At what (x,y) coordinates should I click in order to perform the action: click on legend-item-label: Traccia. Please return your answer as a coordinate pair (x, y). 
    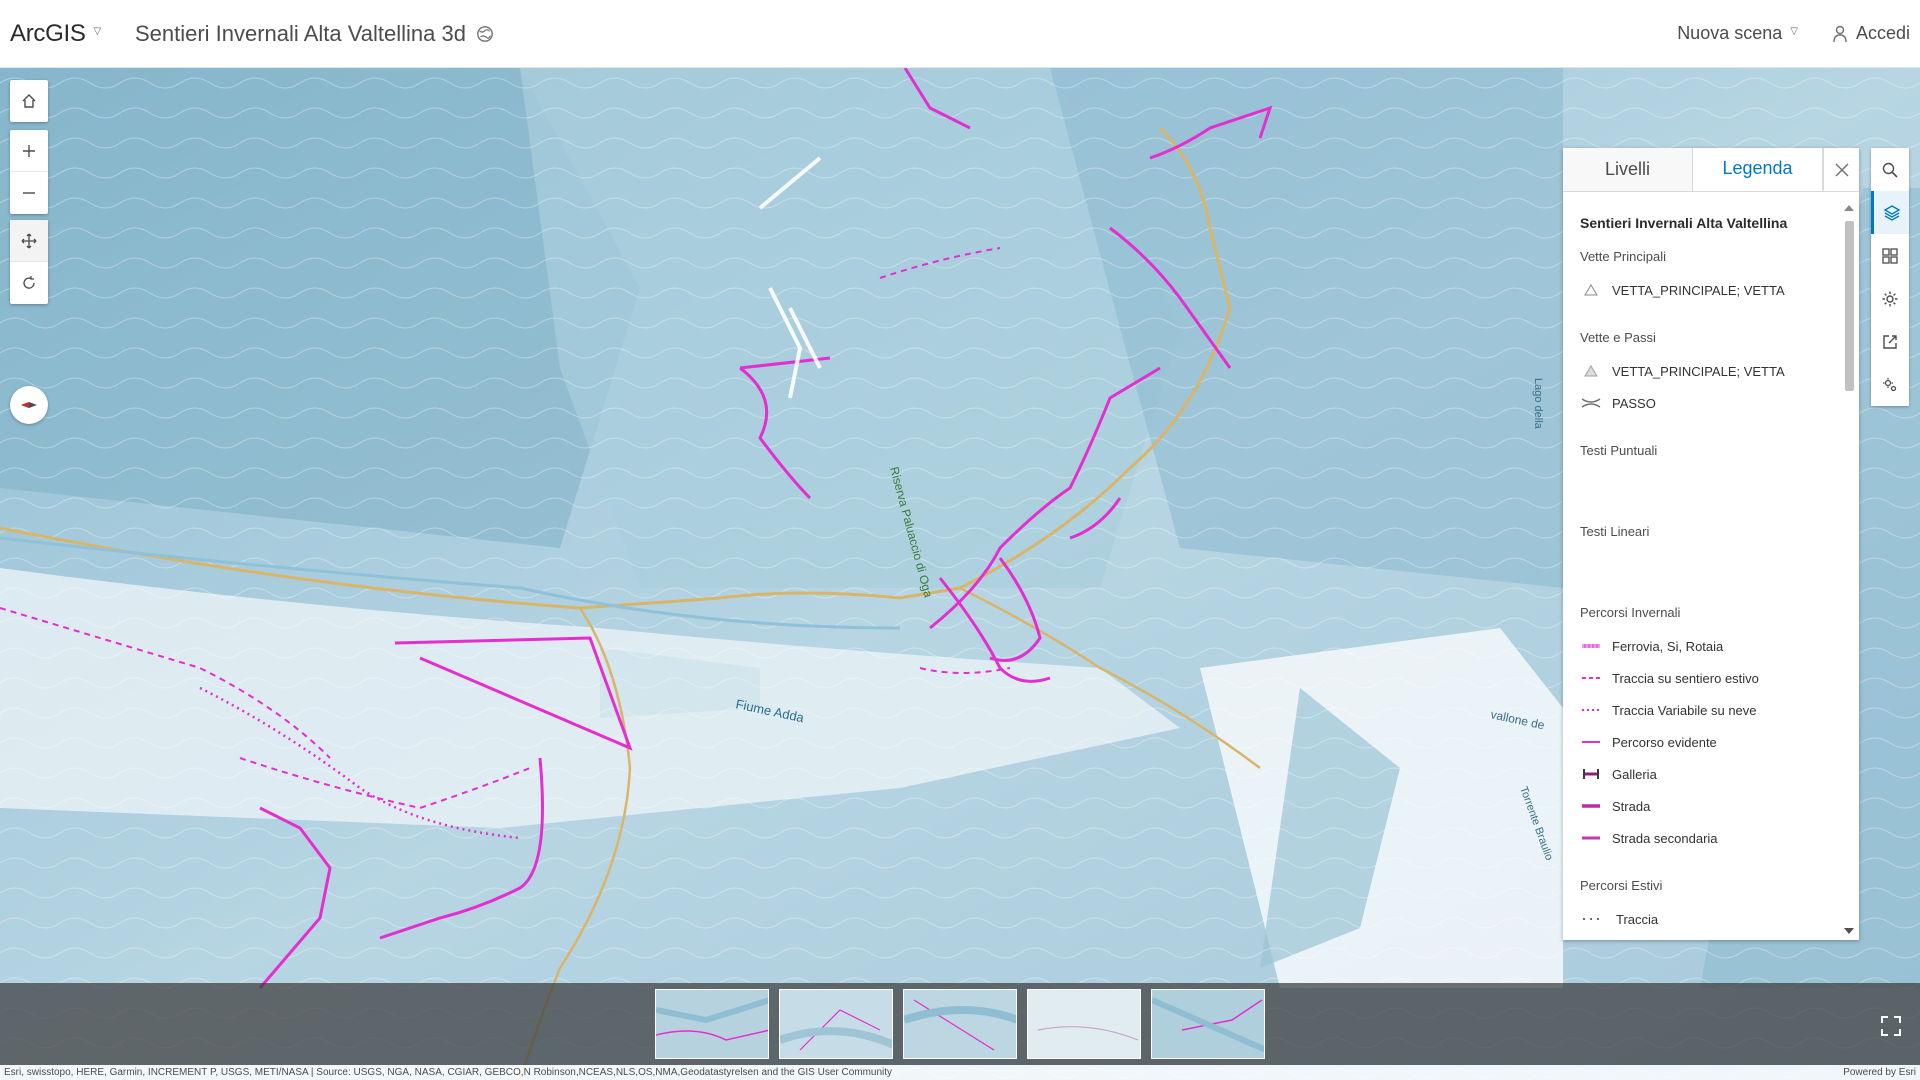
    Looking at the image, I should click on (1637, 919).